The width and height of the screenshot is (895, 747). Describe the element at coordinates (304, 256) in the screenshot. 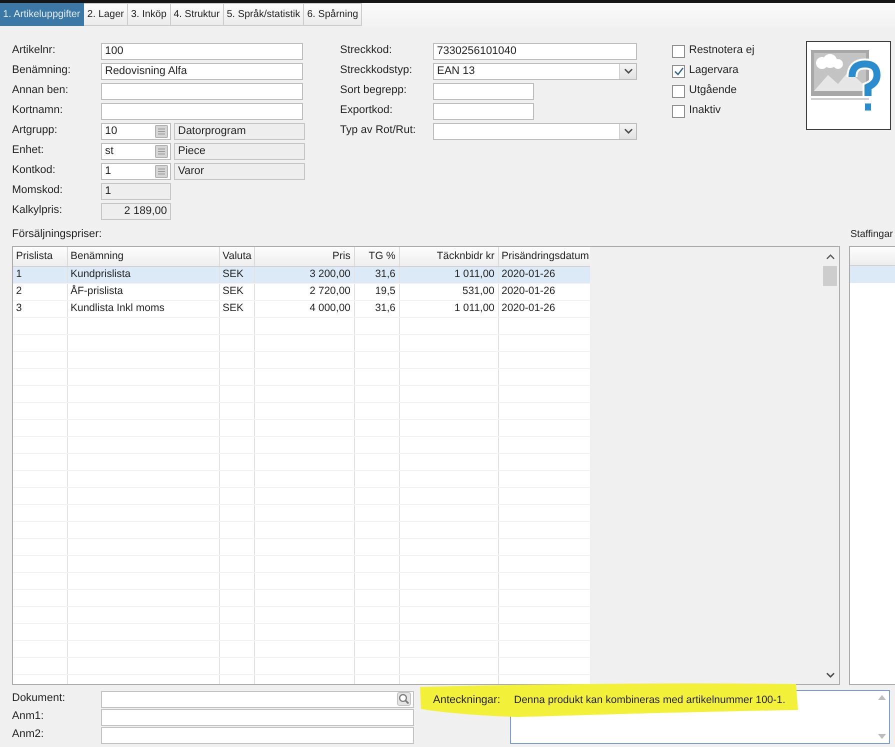

I see `column-header: Pris` at that location.